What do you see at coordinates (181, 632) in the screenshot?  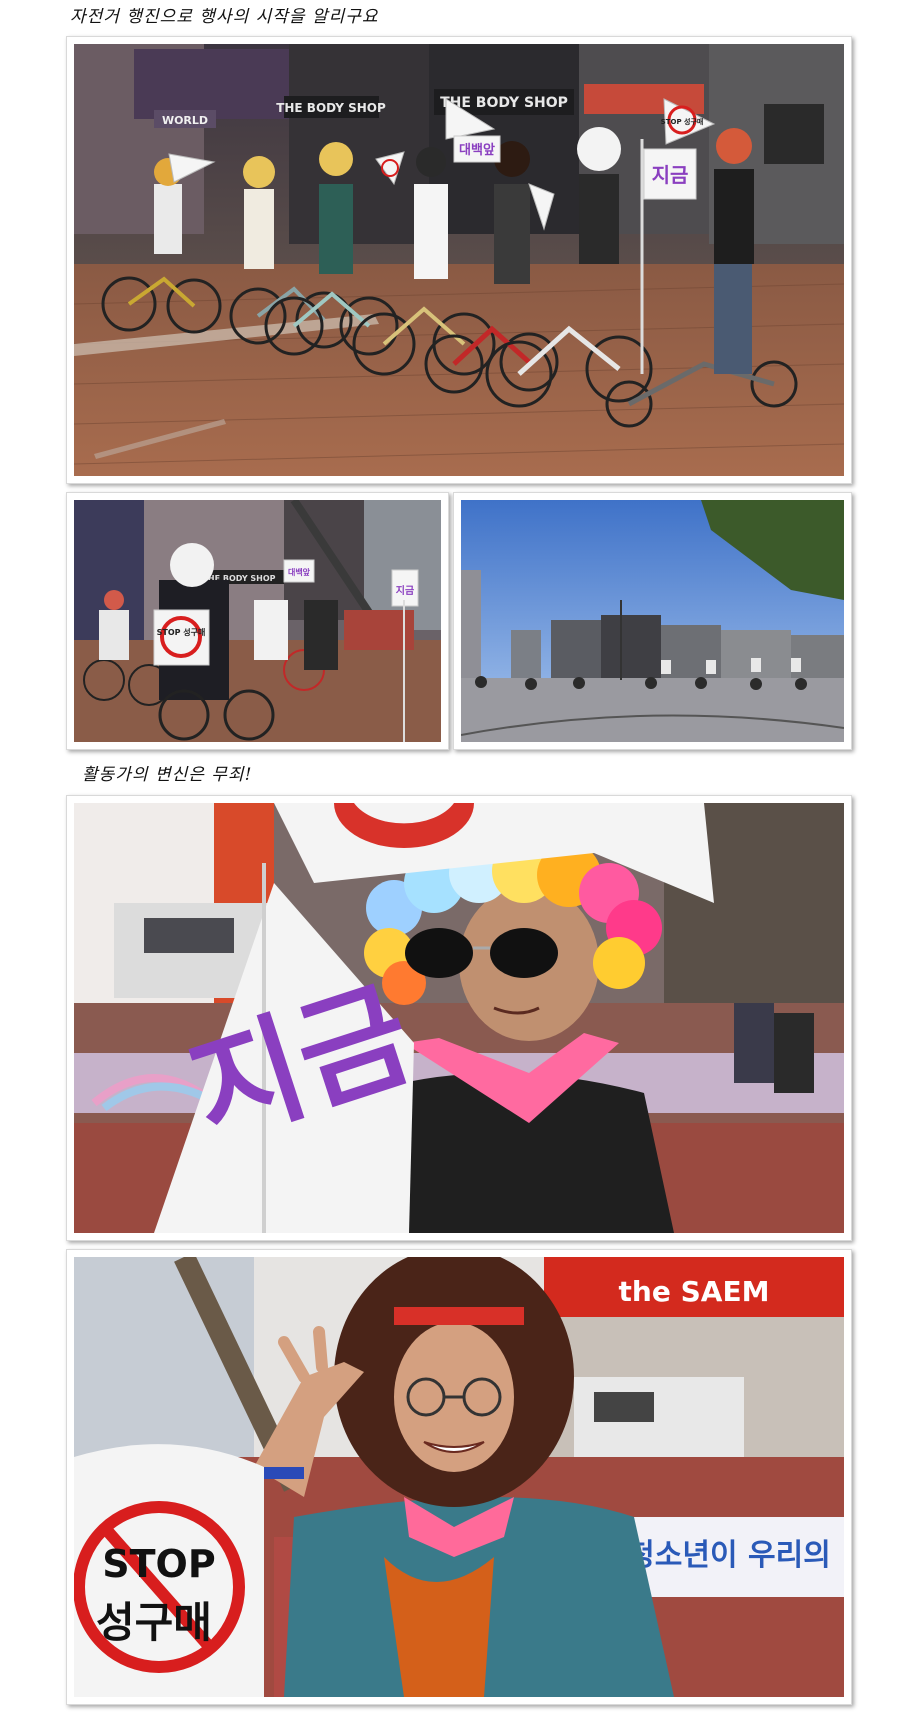 I see `sign-stop-small: STOP 성구매` at bounding box center [181, 632].